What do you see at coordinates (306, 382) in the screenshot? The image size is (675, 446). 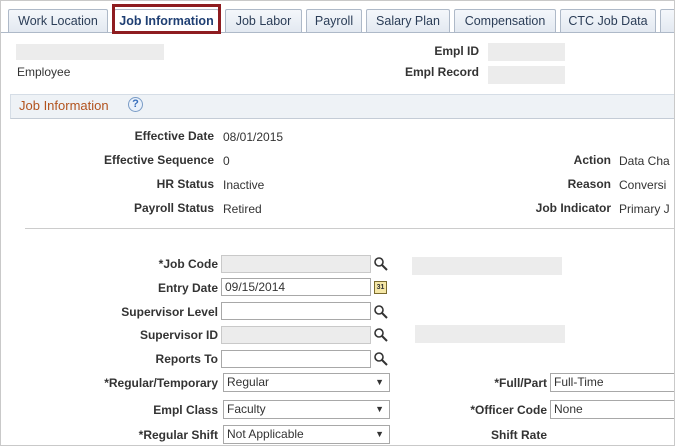 I see `regular-temporary-select: Regular ▼` at bounding box center [306, 382].